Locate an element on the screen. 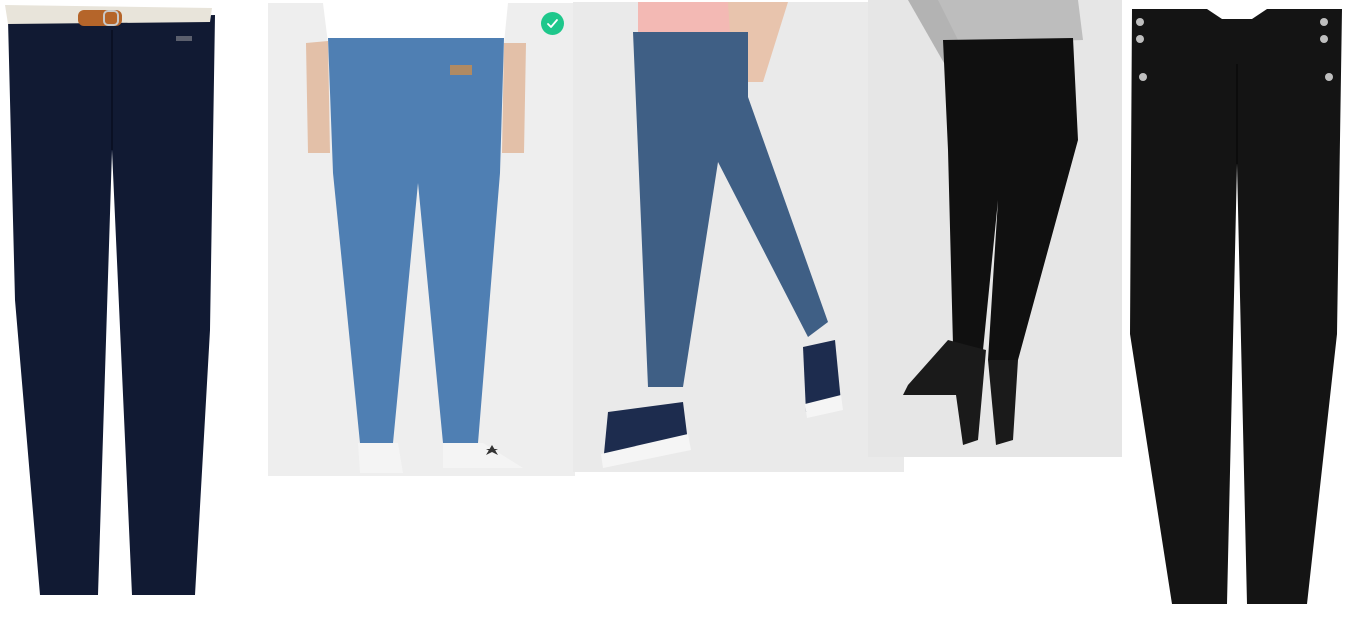 Image resolution: width=1357 pixels, height=617 pixels. selected-check-icon is located at coordinates (552, 23).